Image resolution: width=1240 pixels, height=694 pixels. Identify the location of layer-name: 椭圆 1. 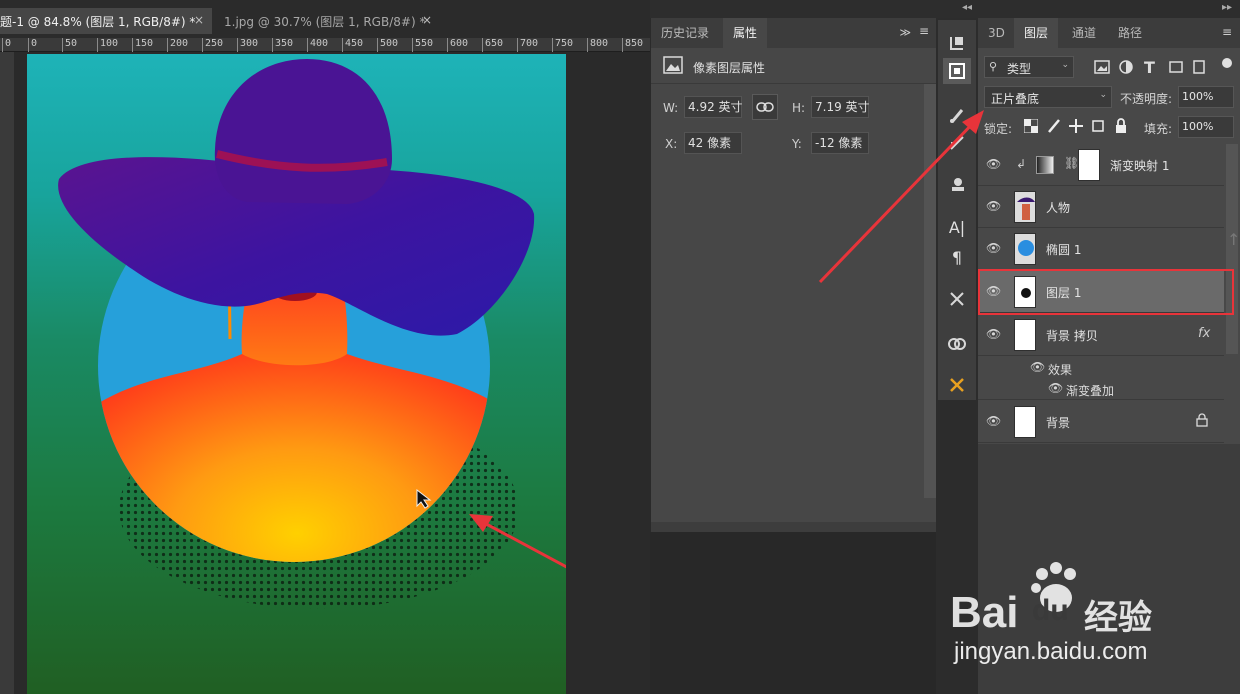
(1063, 249).